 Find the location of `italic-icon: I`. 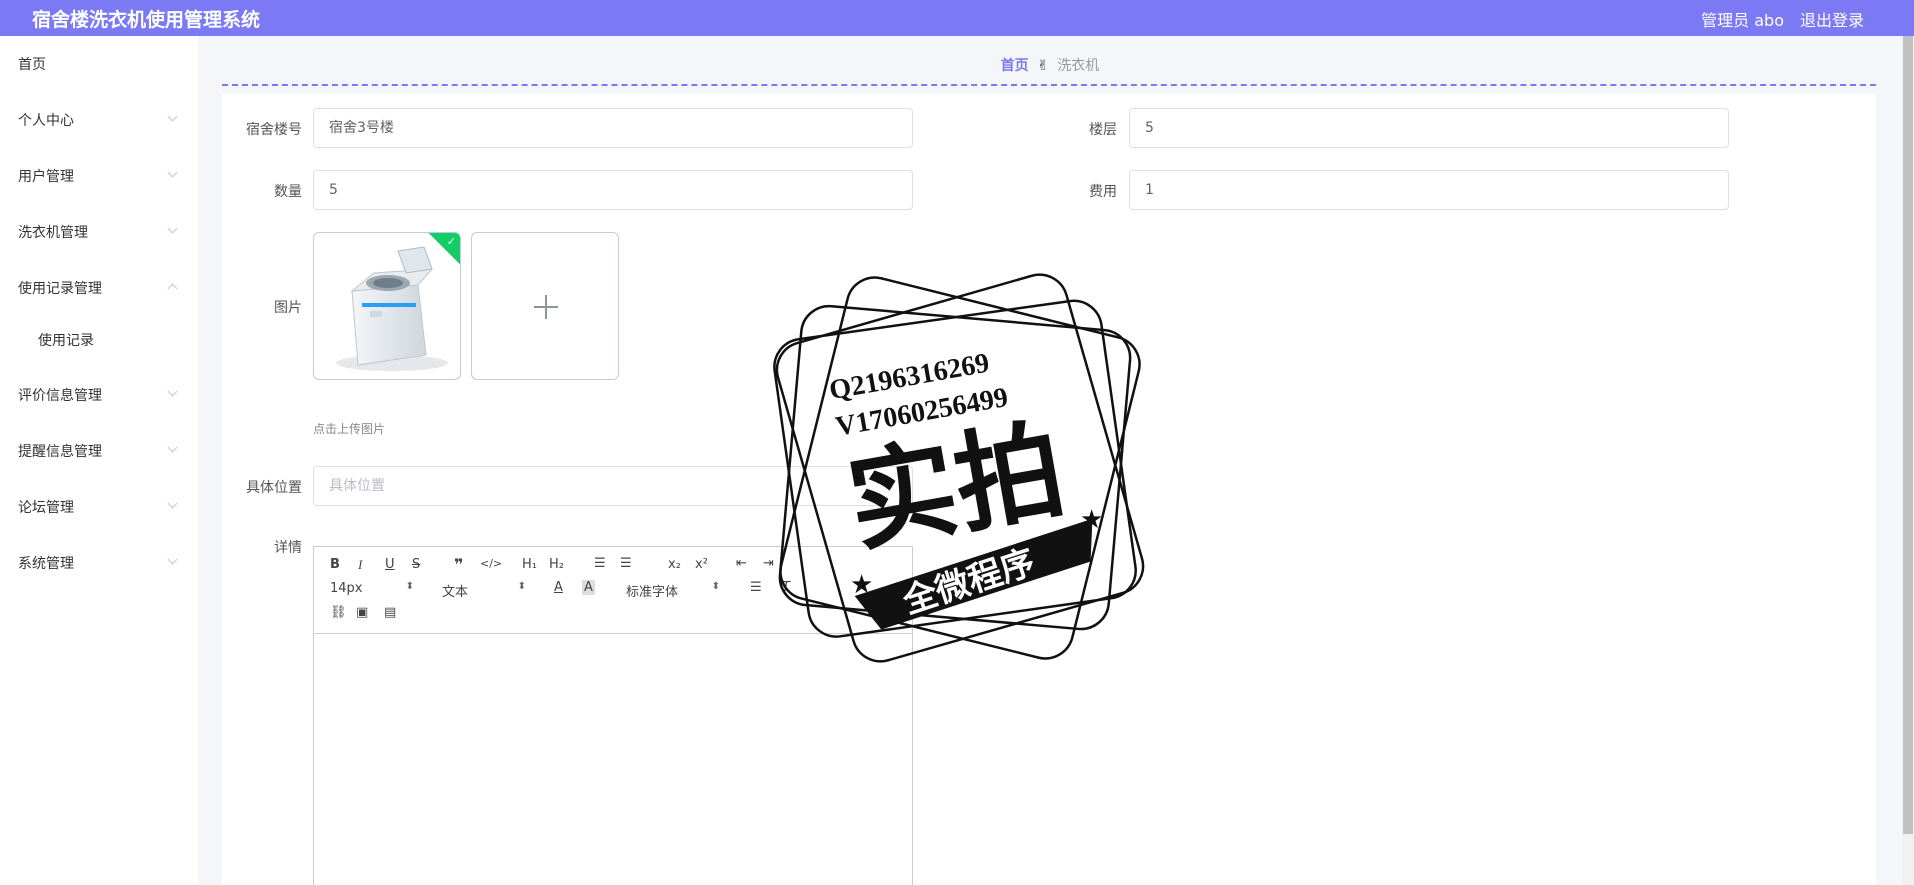

italic-icon: I is located at coordinates (360, 565).